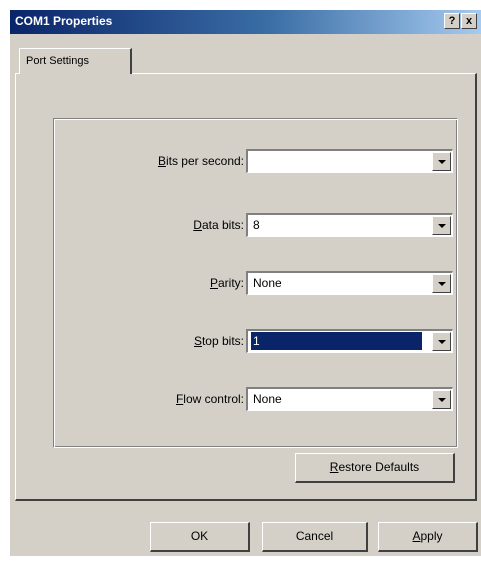 This screenshot has height=564, width=481. Describe the element at coordinates (315, 537) in the screenshot. I see `cancel-button: Cancel` at that location.